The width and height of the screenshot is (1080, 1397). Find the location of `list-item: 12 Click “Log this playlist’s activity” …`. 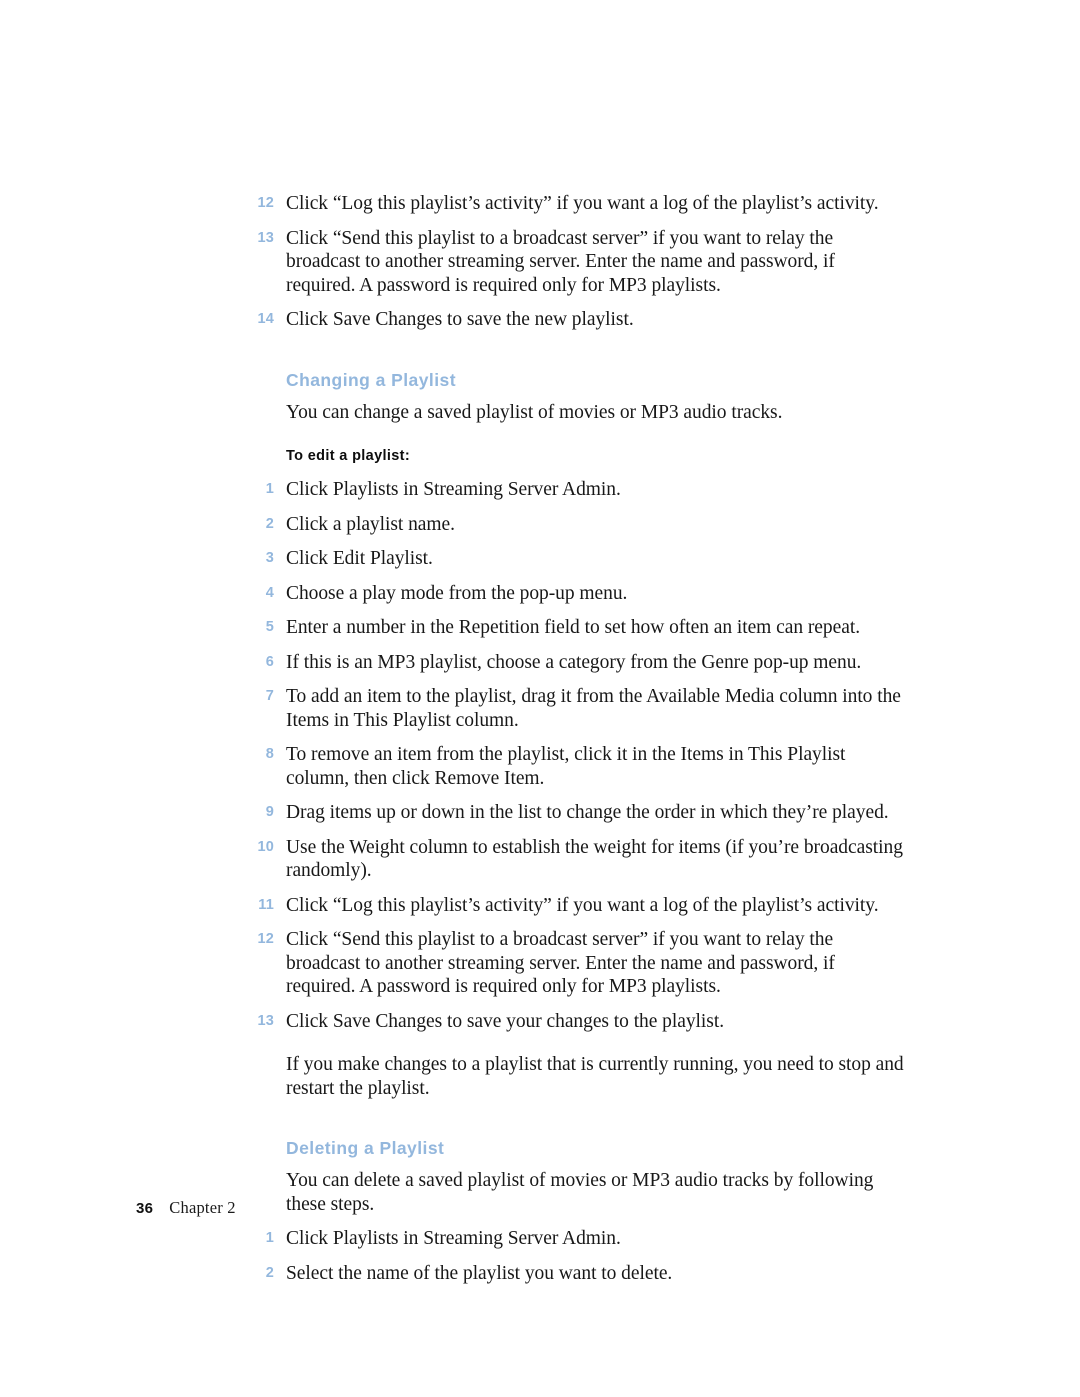

list-item: 12 Click “Log this playlist’s activity” … is located at coordinates (580, 204).